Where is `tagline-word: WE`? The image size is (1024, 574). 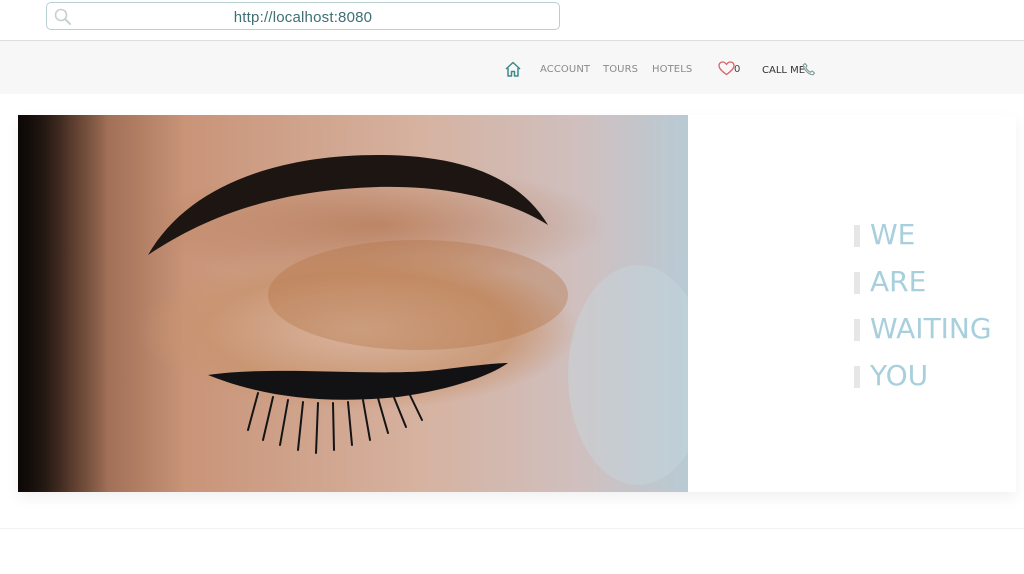 tagline-word: WE is located at coordinates (893, 234).